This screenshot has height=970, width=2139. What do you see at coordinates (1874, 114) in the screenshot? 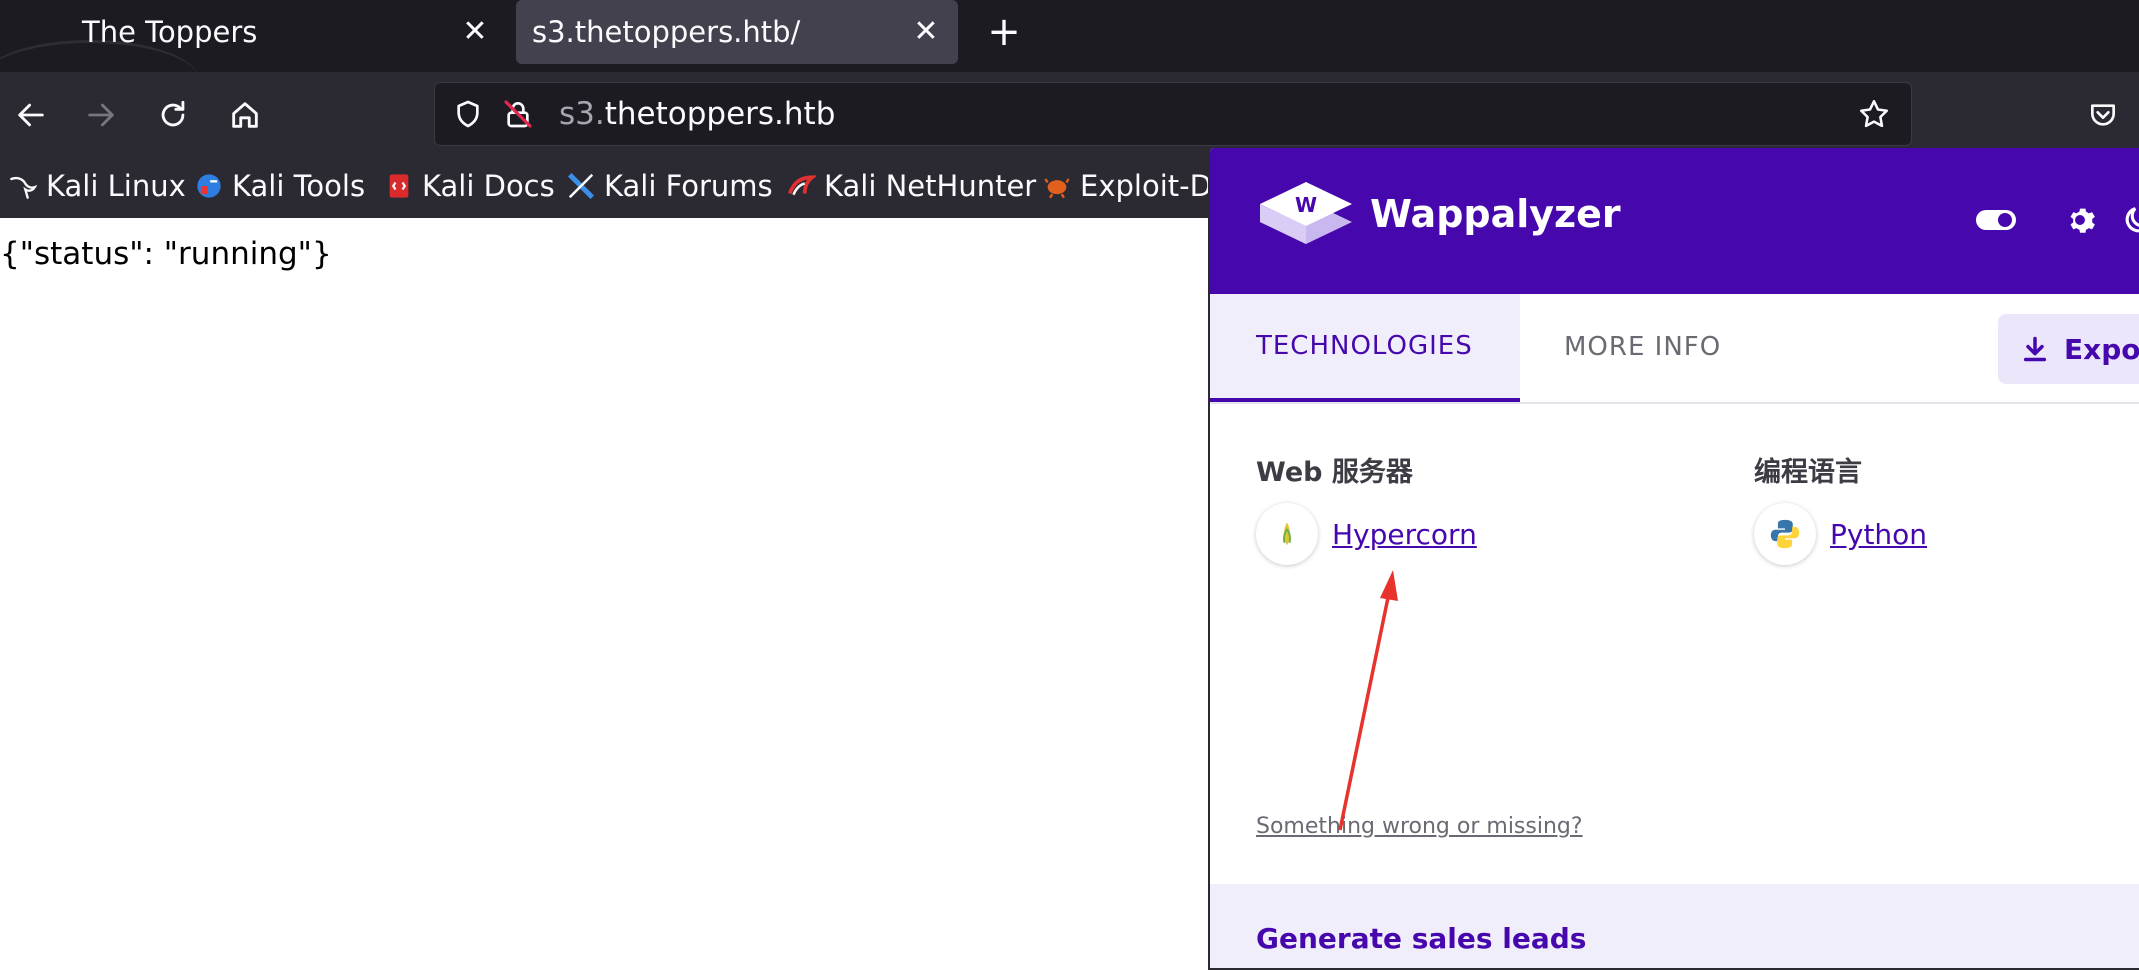
I see `star-icon` at bounding box center [1874, 114].